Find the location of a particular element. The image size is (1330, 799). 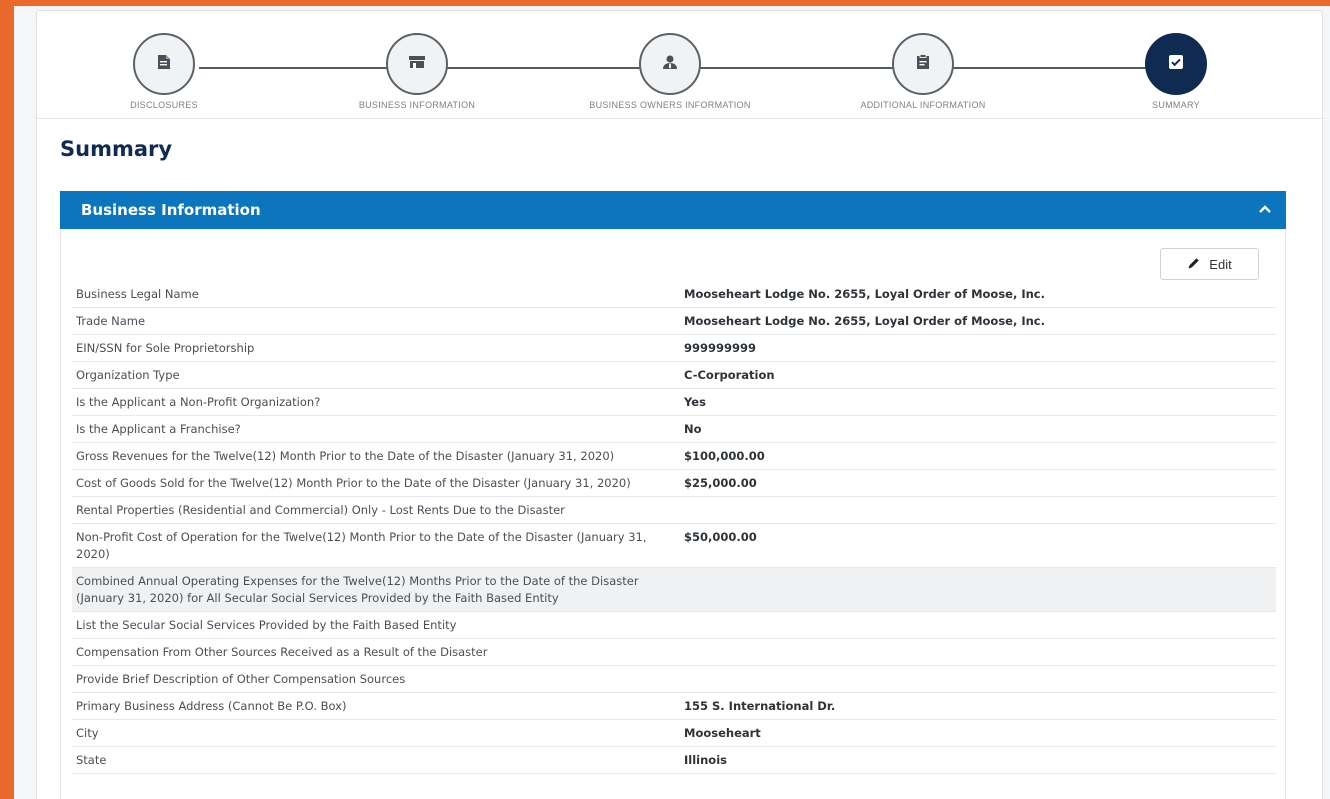

chevron-up-icon is located at coordinates (1265, 210).